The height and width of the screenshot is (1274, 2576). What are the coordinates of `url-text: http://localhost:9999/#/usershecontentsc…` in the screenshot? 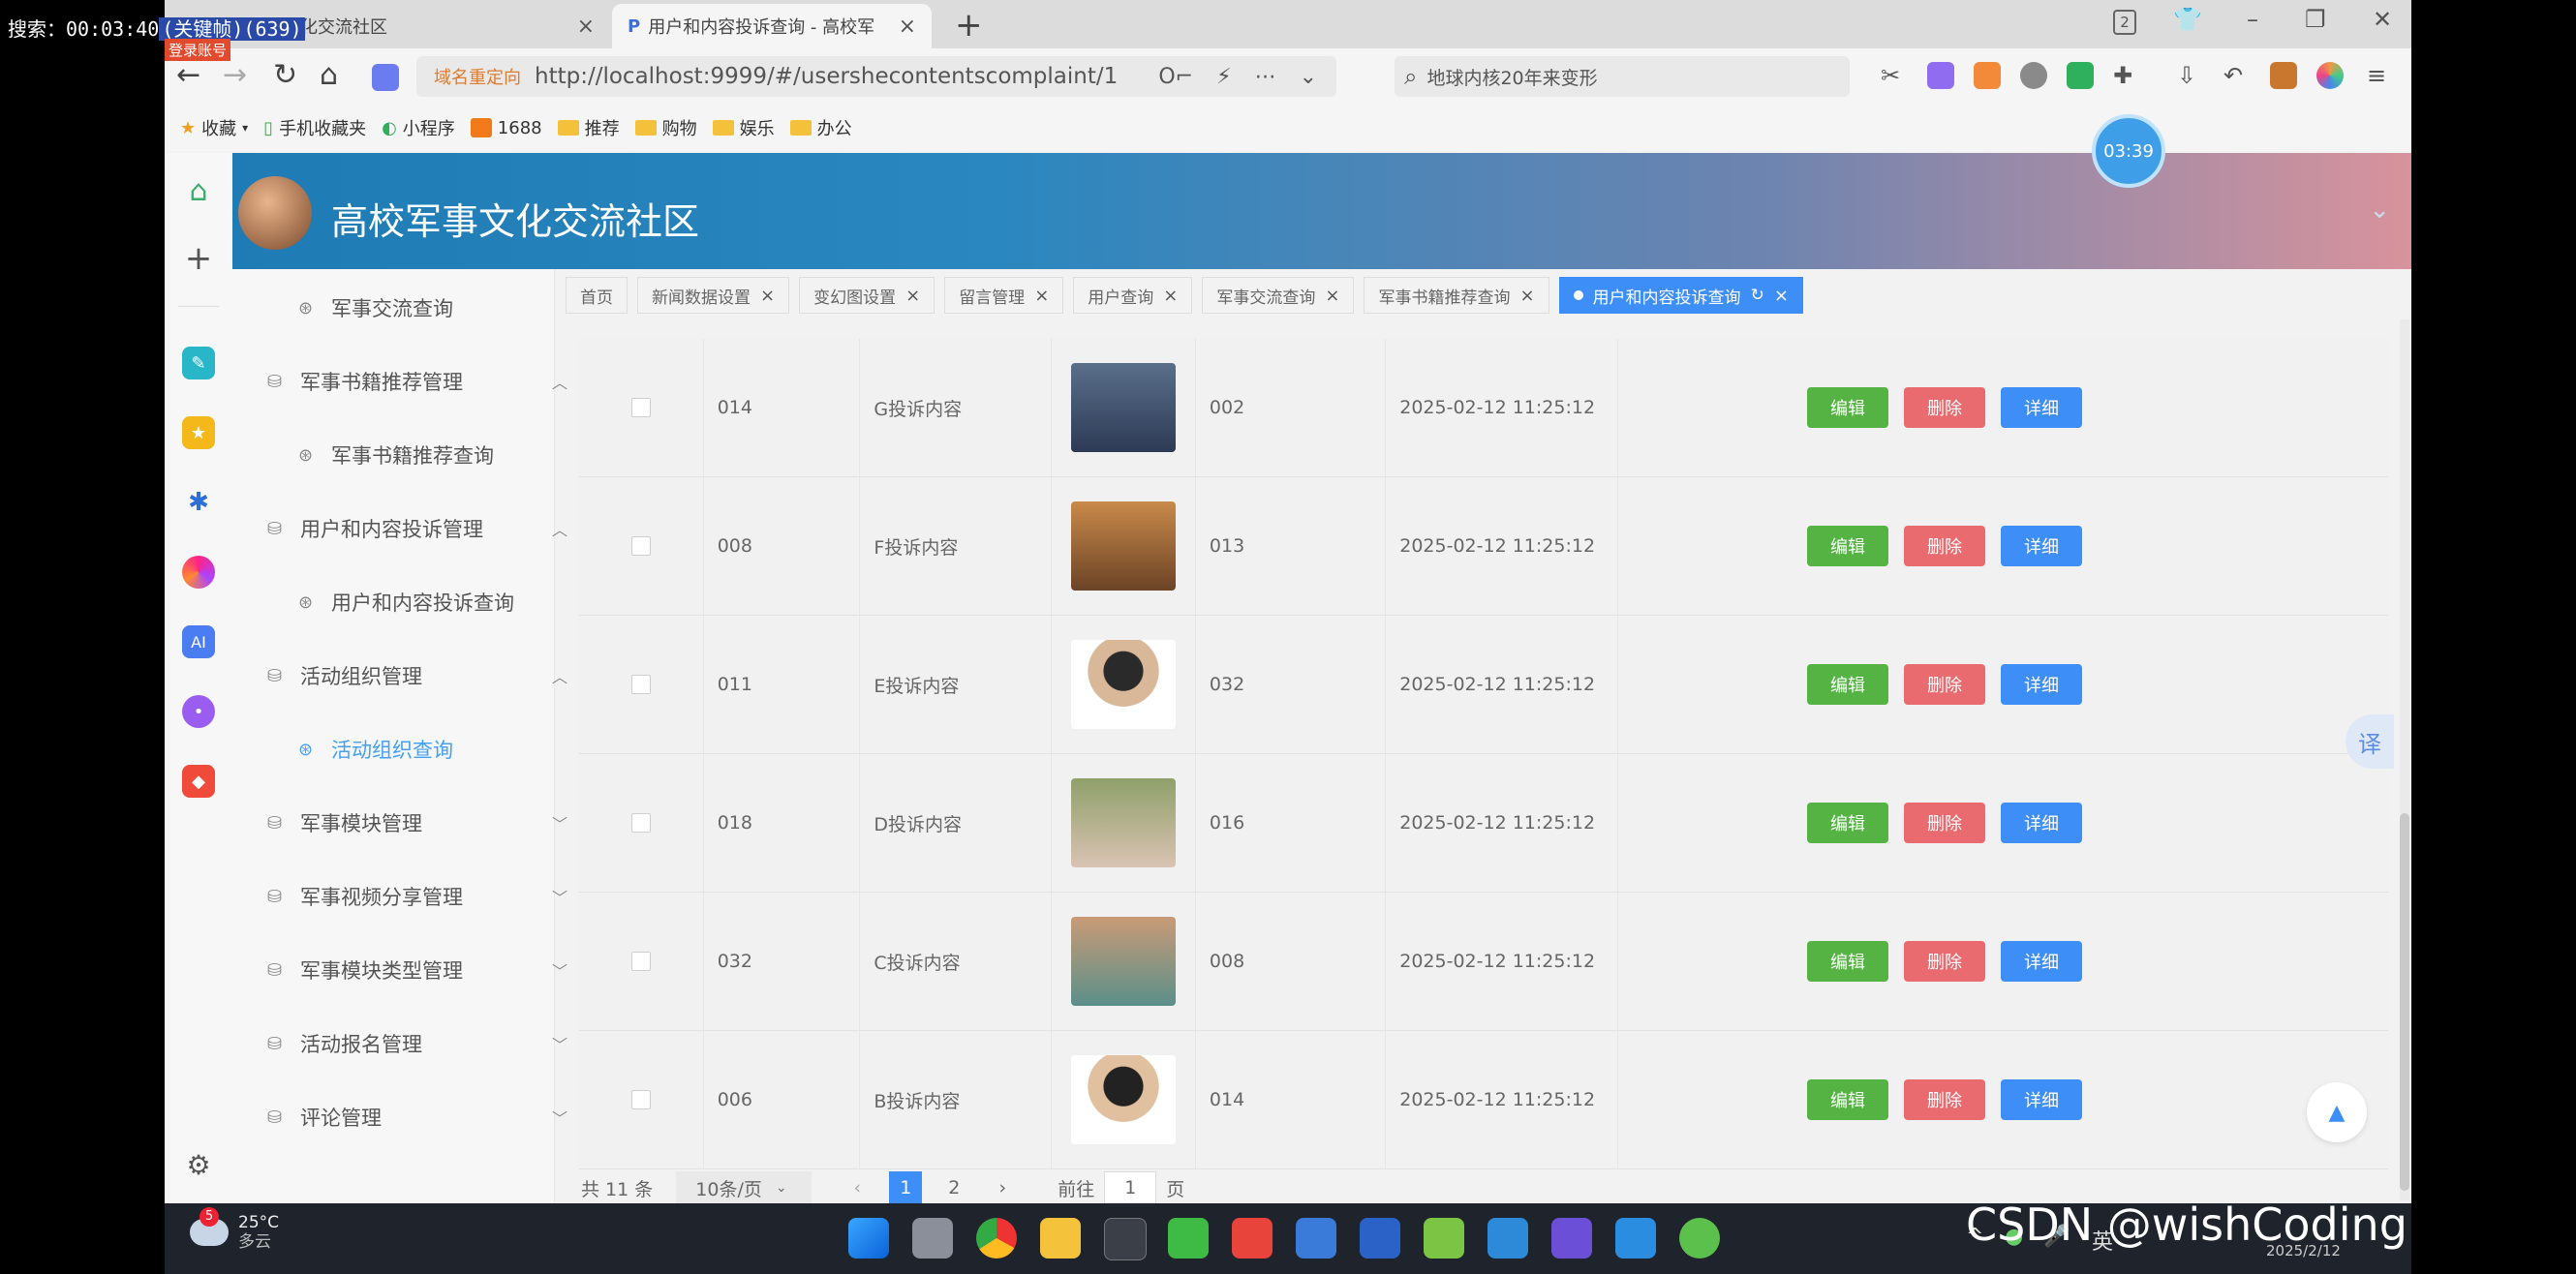 It's located at (826, 77).